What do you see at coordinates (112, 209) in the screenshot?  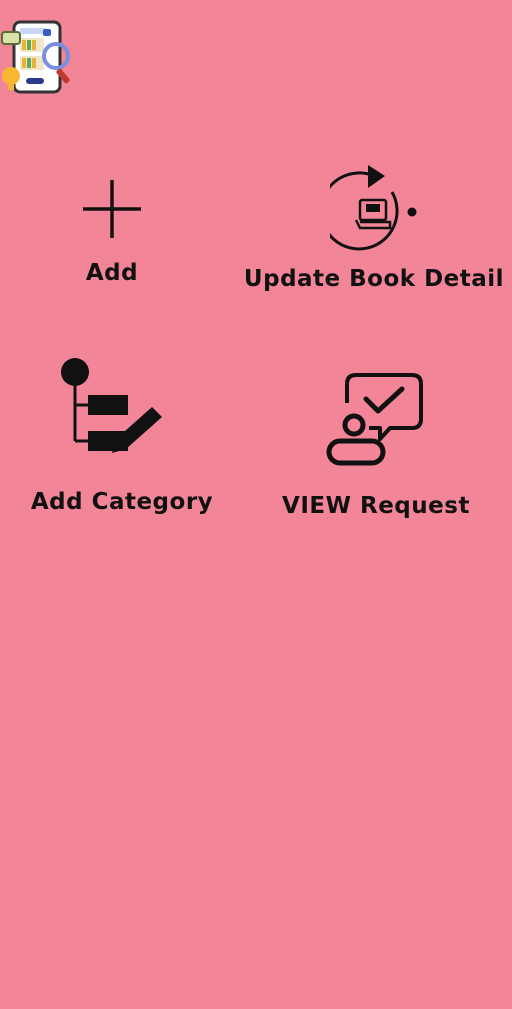 I see `plus-icon` at bounding box center [112, 209].